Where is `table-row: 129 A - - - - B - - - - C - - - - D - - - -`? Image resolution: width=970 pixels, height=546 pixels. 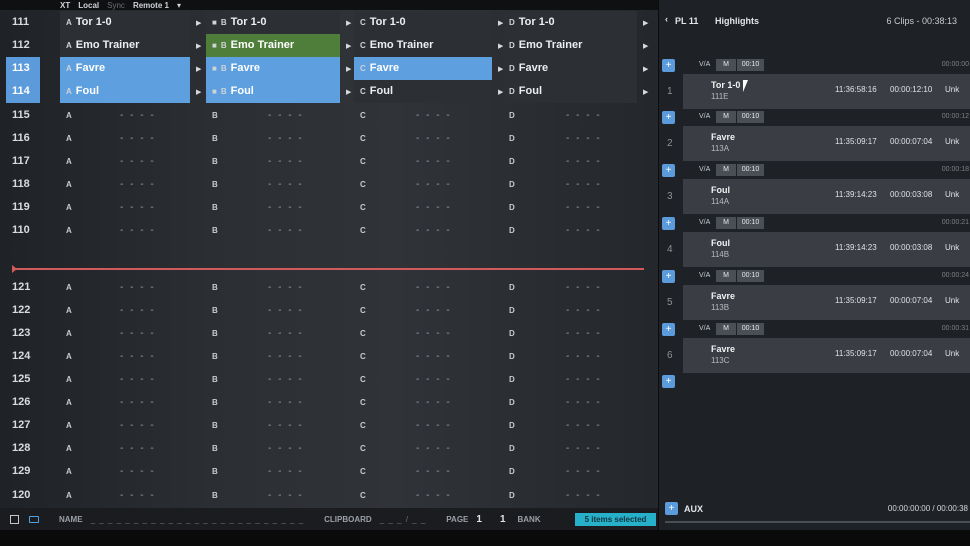
table-row: 129 A - - - - B - - - - C - - - - D - - - - is located at coordinates (329, 471).